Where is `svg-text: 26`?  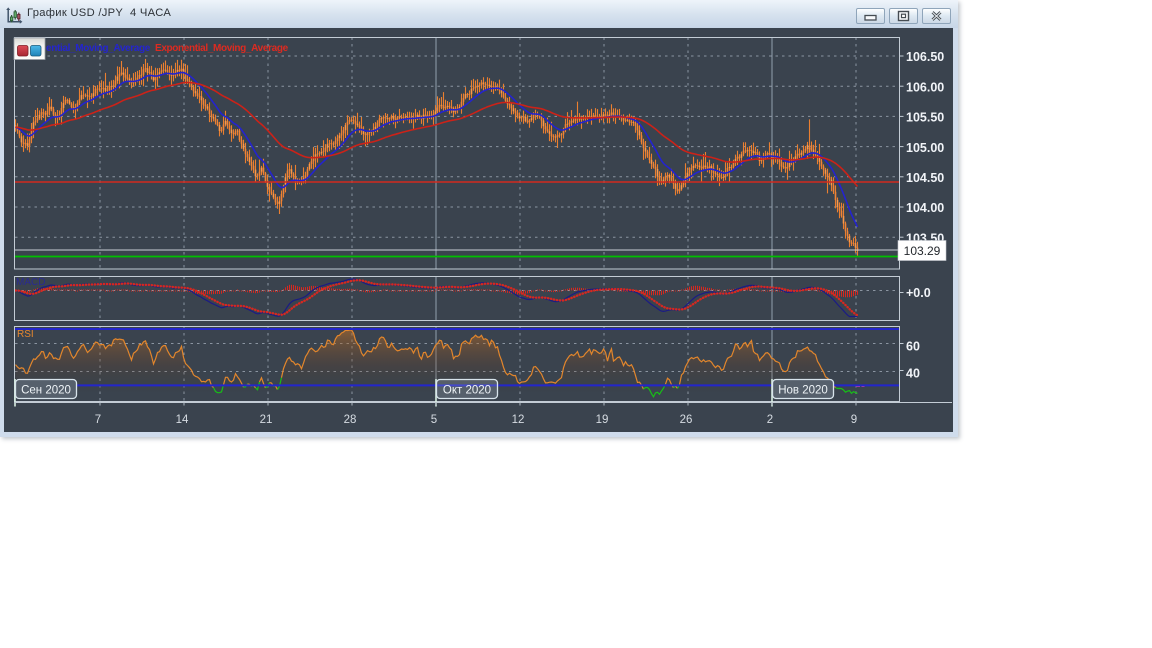
svg-text: 26 is located at coordinates (686, 420).